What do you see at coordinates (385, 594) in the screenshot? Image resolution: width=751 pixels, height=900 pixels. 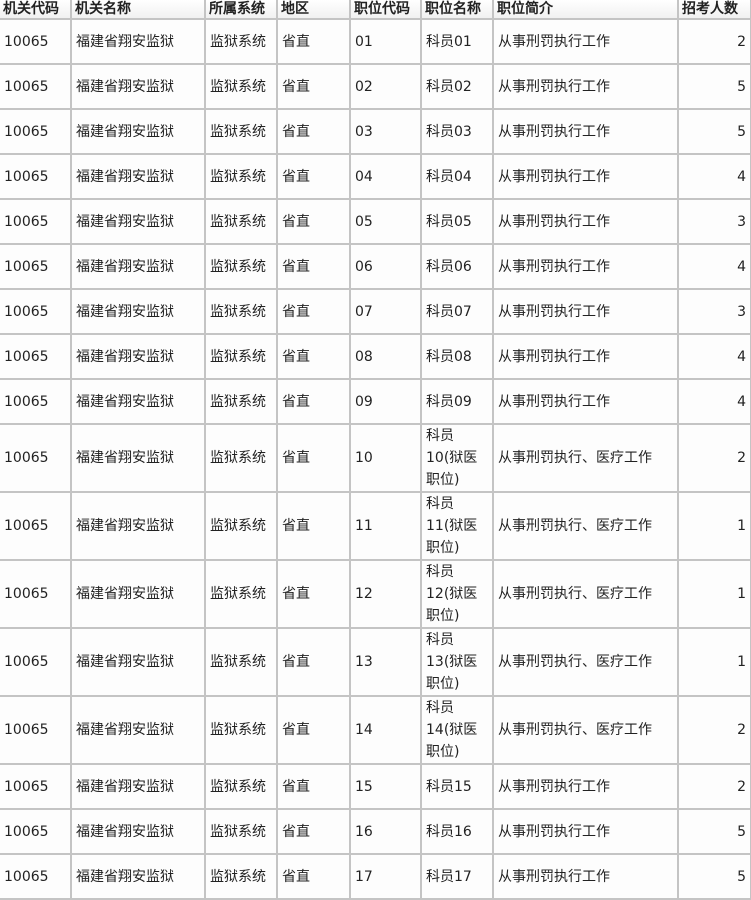 I see `cell-position-code: 12` at bounding box center [385, 594].